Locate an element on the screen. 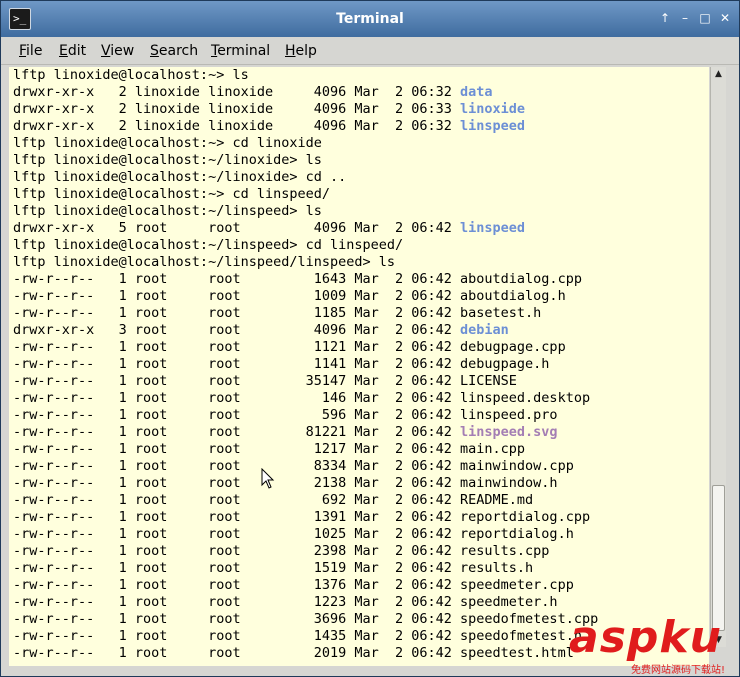 The image size is (740, 677). line-text: lftp linoxide@localhost:~> cd linoxide is located at coordinates (167, 143).